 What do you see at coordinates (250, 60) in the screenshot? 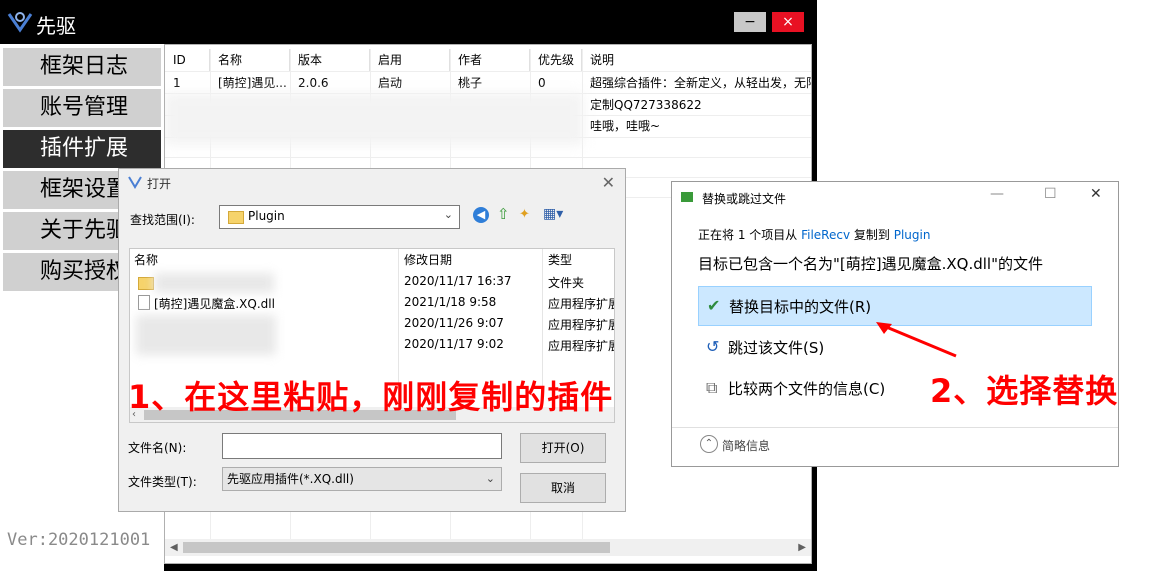
I see `column-header-name: 名称` at bounding box center [250, 60].